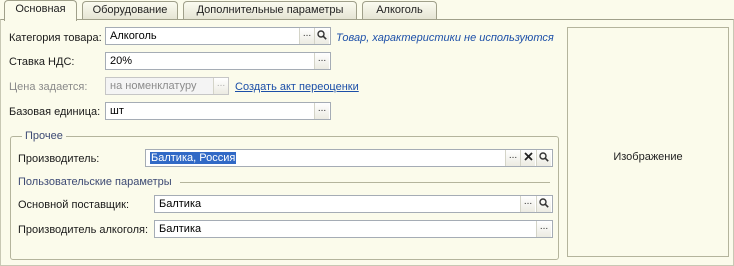 This screenshot has width=734, height=266. Describe the element at coordinates (297, 87) in the screenshot. I see `create-revaluation-link: Создать акт переоценки` at that location.